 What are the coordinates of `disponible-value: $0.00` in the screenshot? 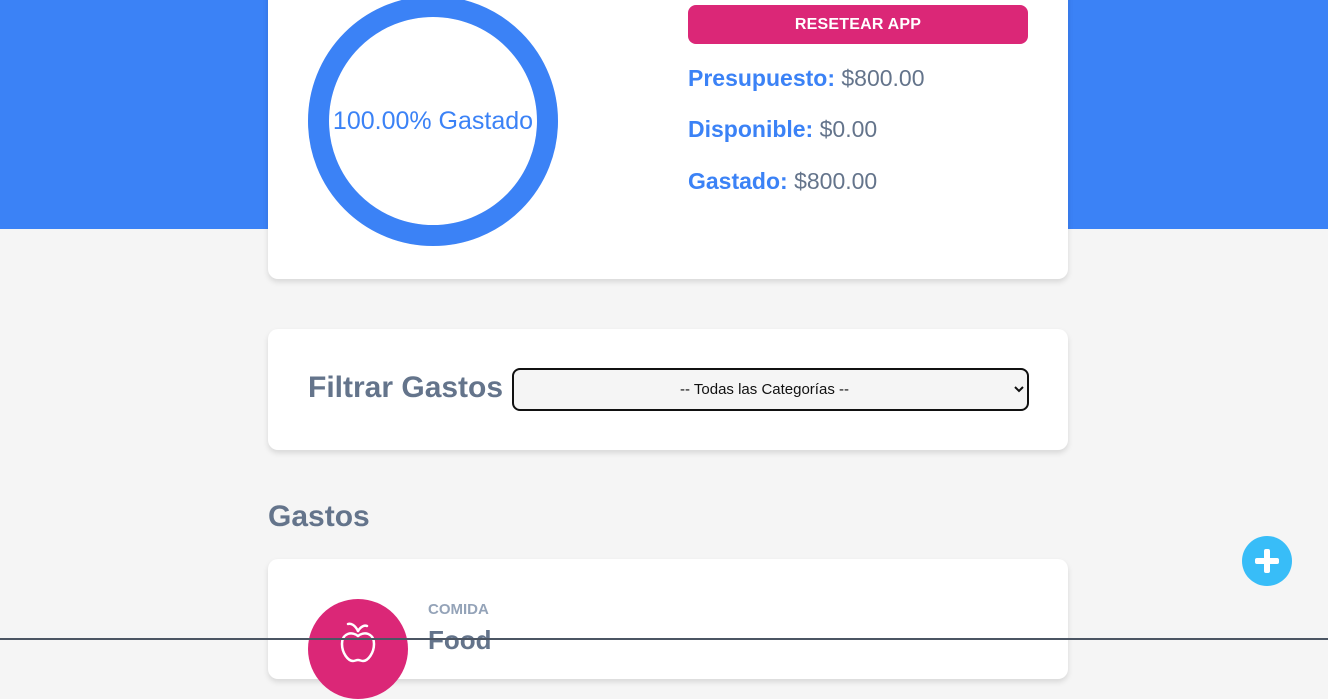 It's located at (848, 129).